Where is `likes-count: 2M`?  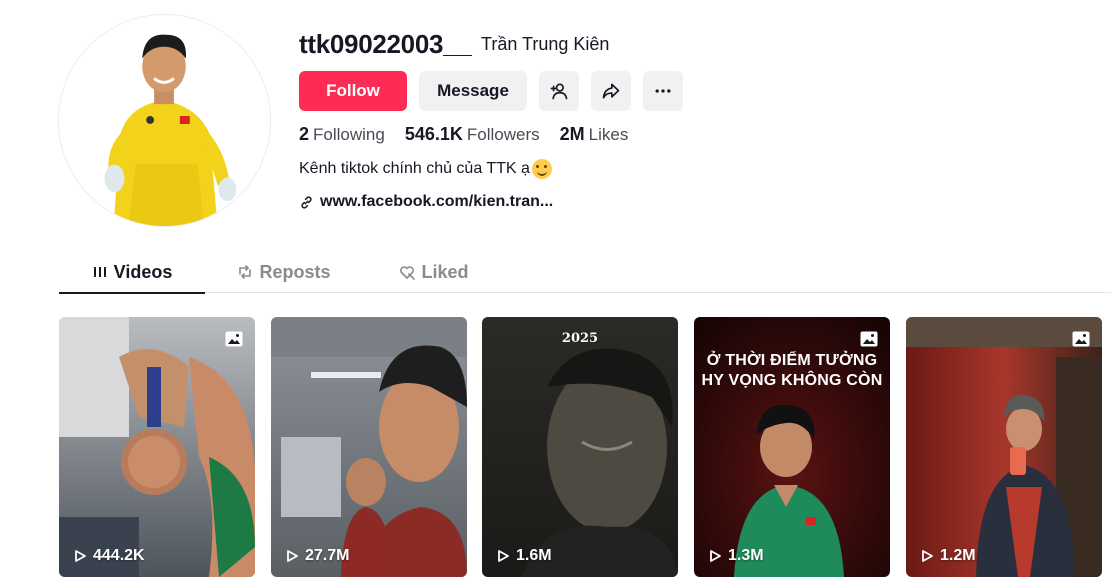 likes-count: 2M is located at coordinates (572, 134).